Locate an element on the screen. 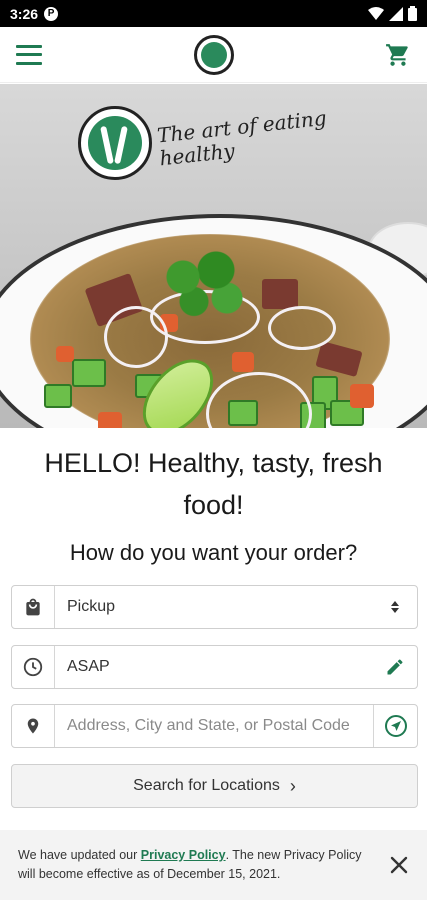 The height and width of the screenshot is (900, 427). search-locations-button: Search for Locations › is located at coordinates (214, 786).